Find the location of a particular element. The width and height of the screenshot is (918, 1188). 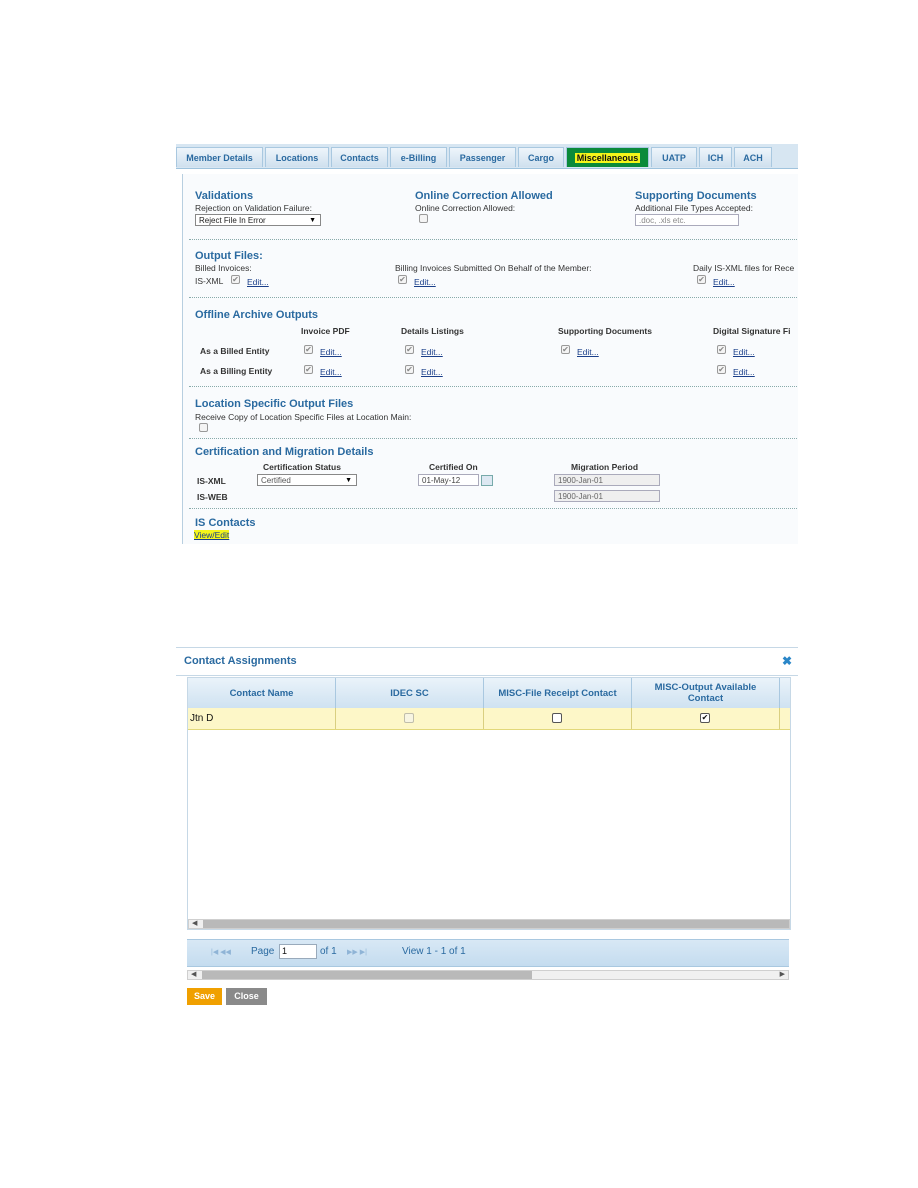

location-specific-title: Location Specific Output Files is located at coordinates (274, 404).